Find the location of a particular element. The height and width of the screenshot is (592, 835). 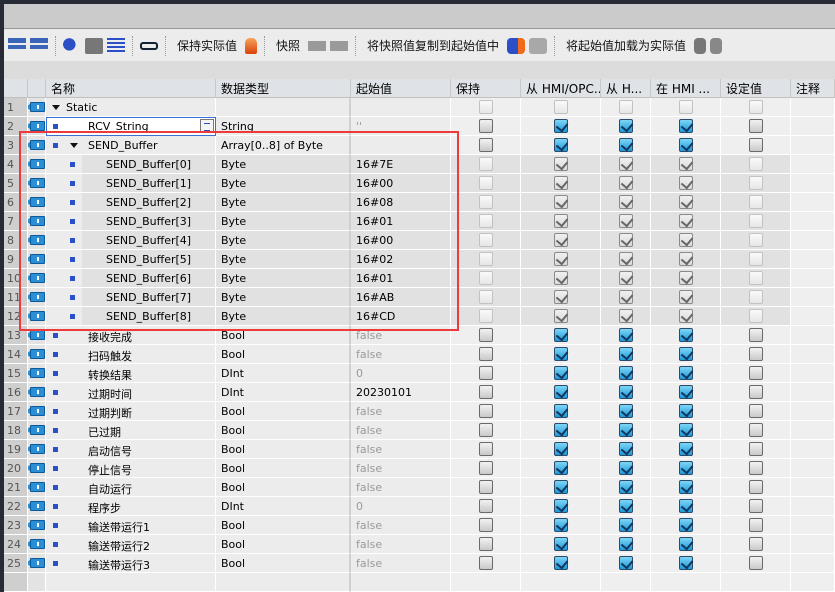

name-cell: 自动运行 is located at coordinates (131, 487).